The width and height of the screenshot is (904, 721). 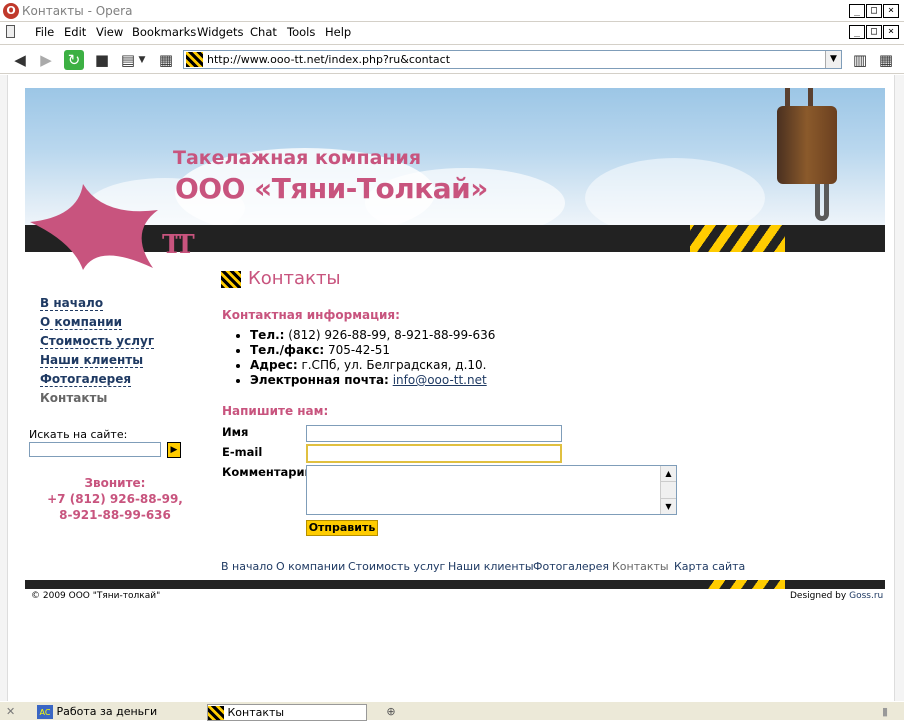 What do you see at coordinates (372, 380) in the screenshot?
I see `list-item: Электронная почта: info@ooo-tt.net` at bounding box center [372, 380].